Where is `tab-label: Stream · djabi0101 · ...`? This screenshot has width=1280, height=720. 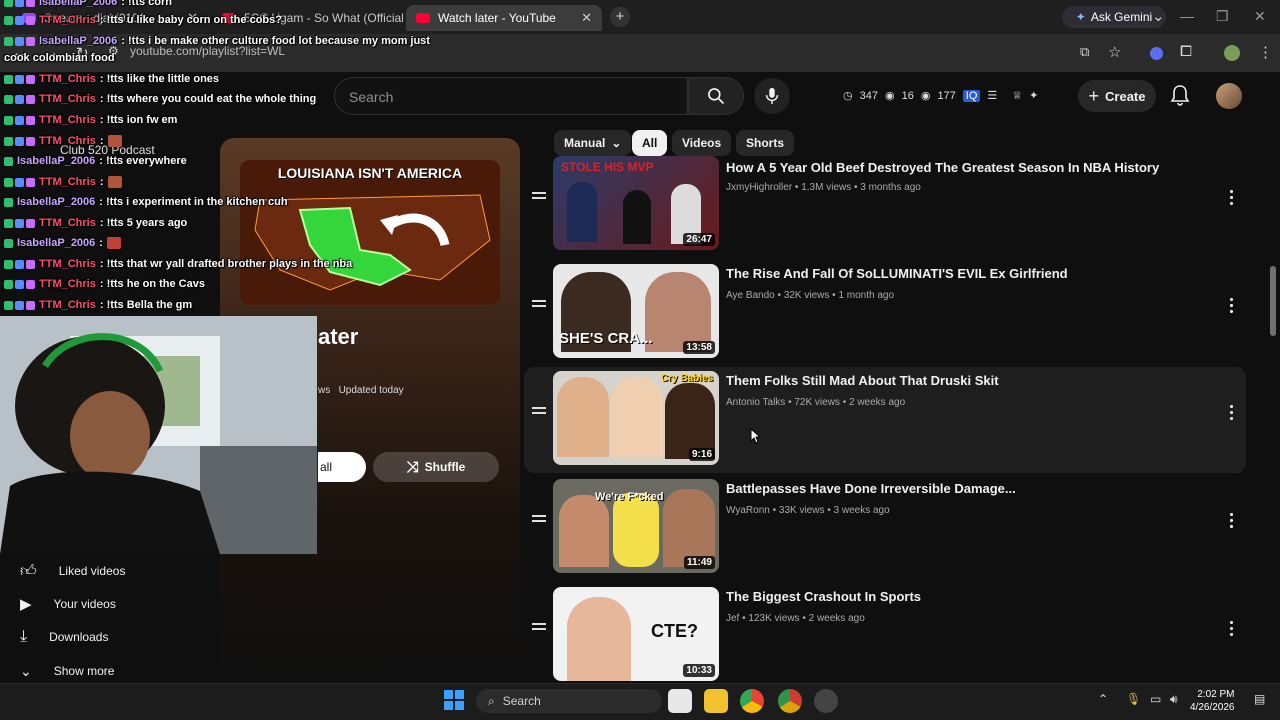
tab-label: Stream · djabi0101 · ... is located at coordinates (105, 18).